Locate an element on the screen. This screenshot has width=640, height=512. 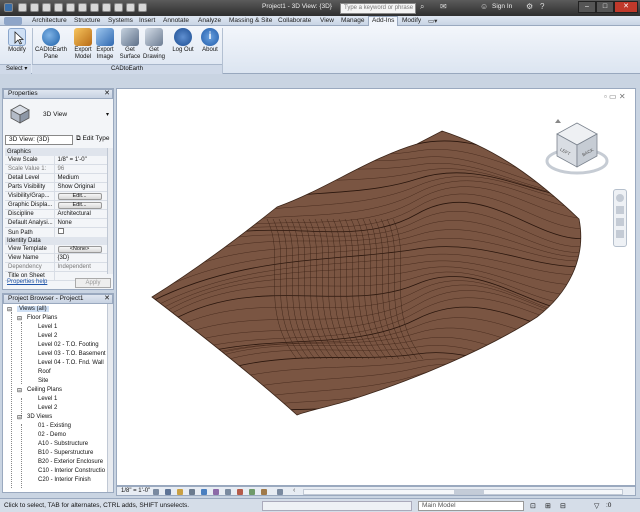
prop-value: {3D} is located at coordinates (81, 258).